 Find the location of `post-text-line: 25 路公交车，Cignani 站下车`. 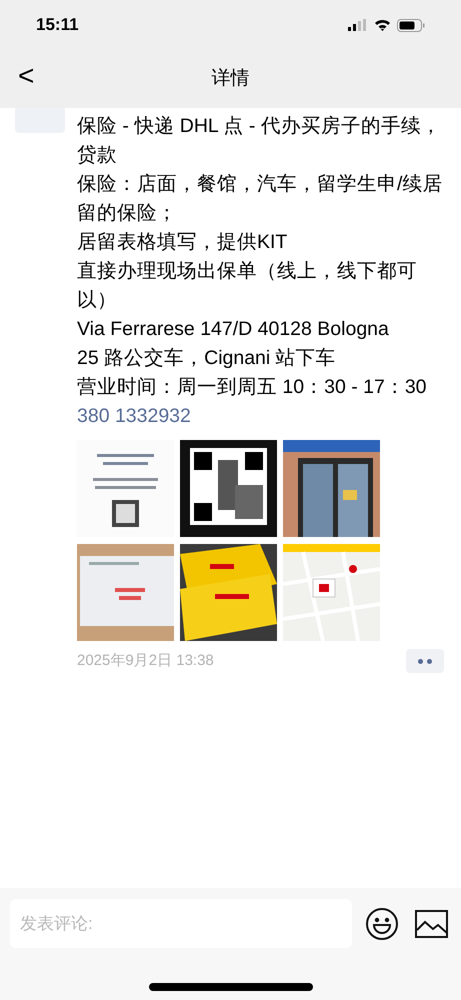

post-text-line: 25 路公交车，Cignani 站下车 is located at coordinates (207, 358).